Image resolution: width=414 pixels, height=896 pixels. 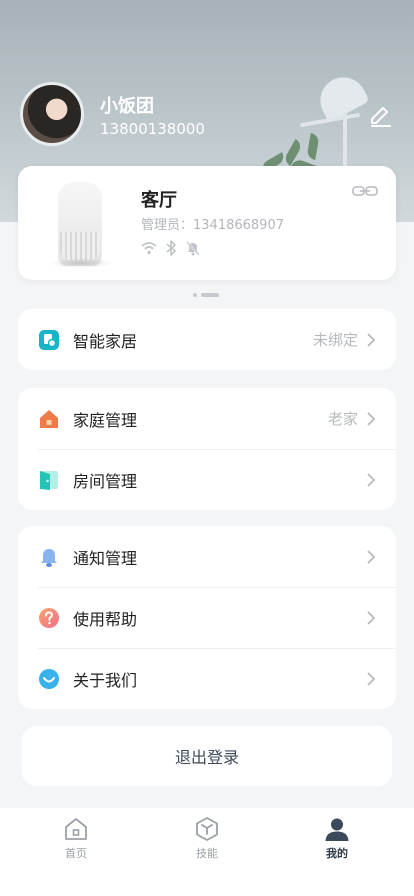 What do you see at coordinates (105, 420) in the screenshot?
I see `menu-item-label: 家庭管理` at bounding box center [105, 420].